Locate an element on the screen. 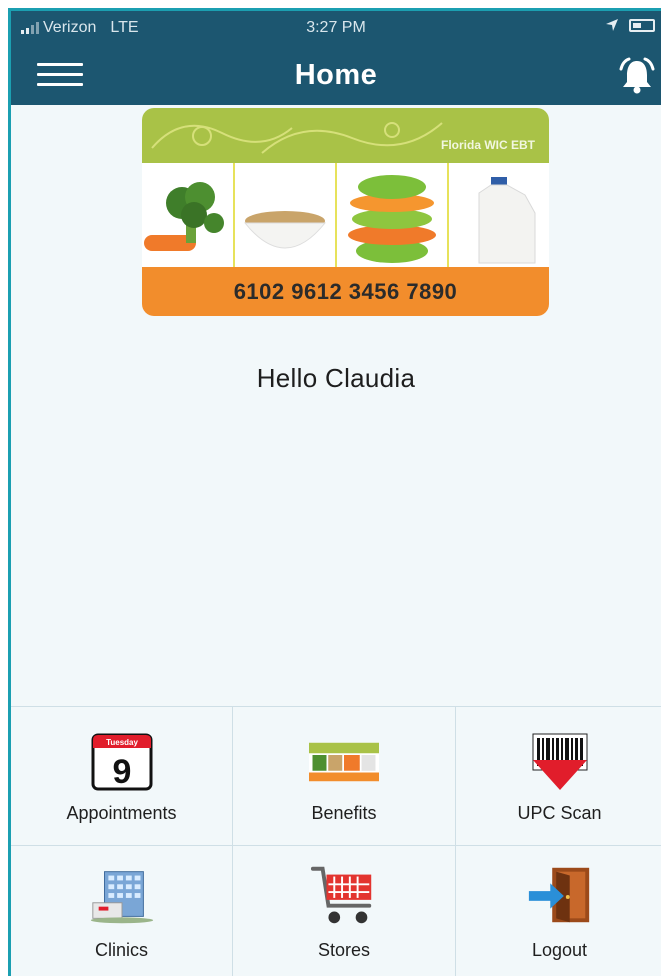 The image size is (661, 976). status-time: 3:27 PM is located at coordinates (336, 27).